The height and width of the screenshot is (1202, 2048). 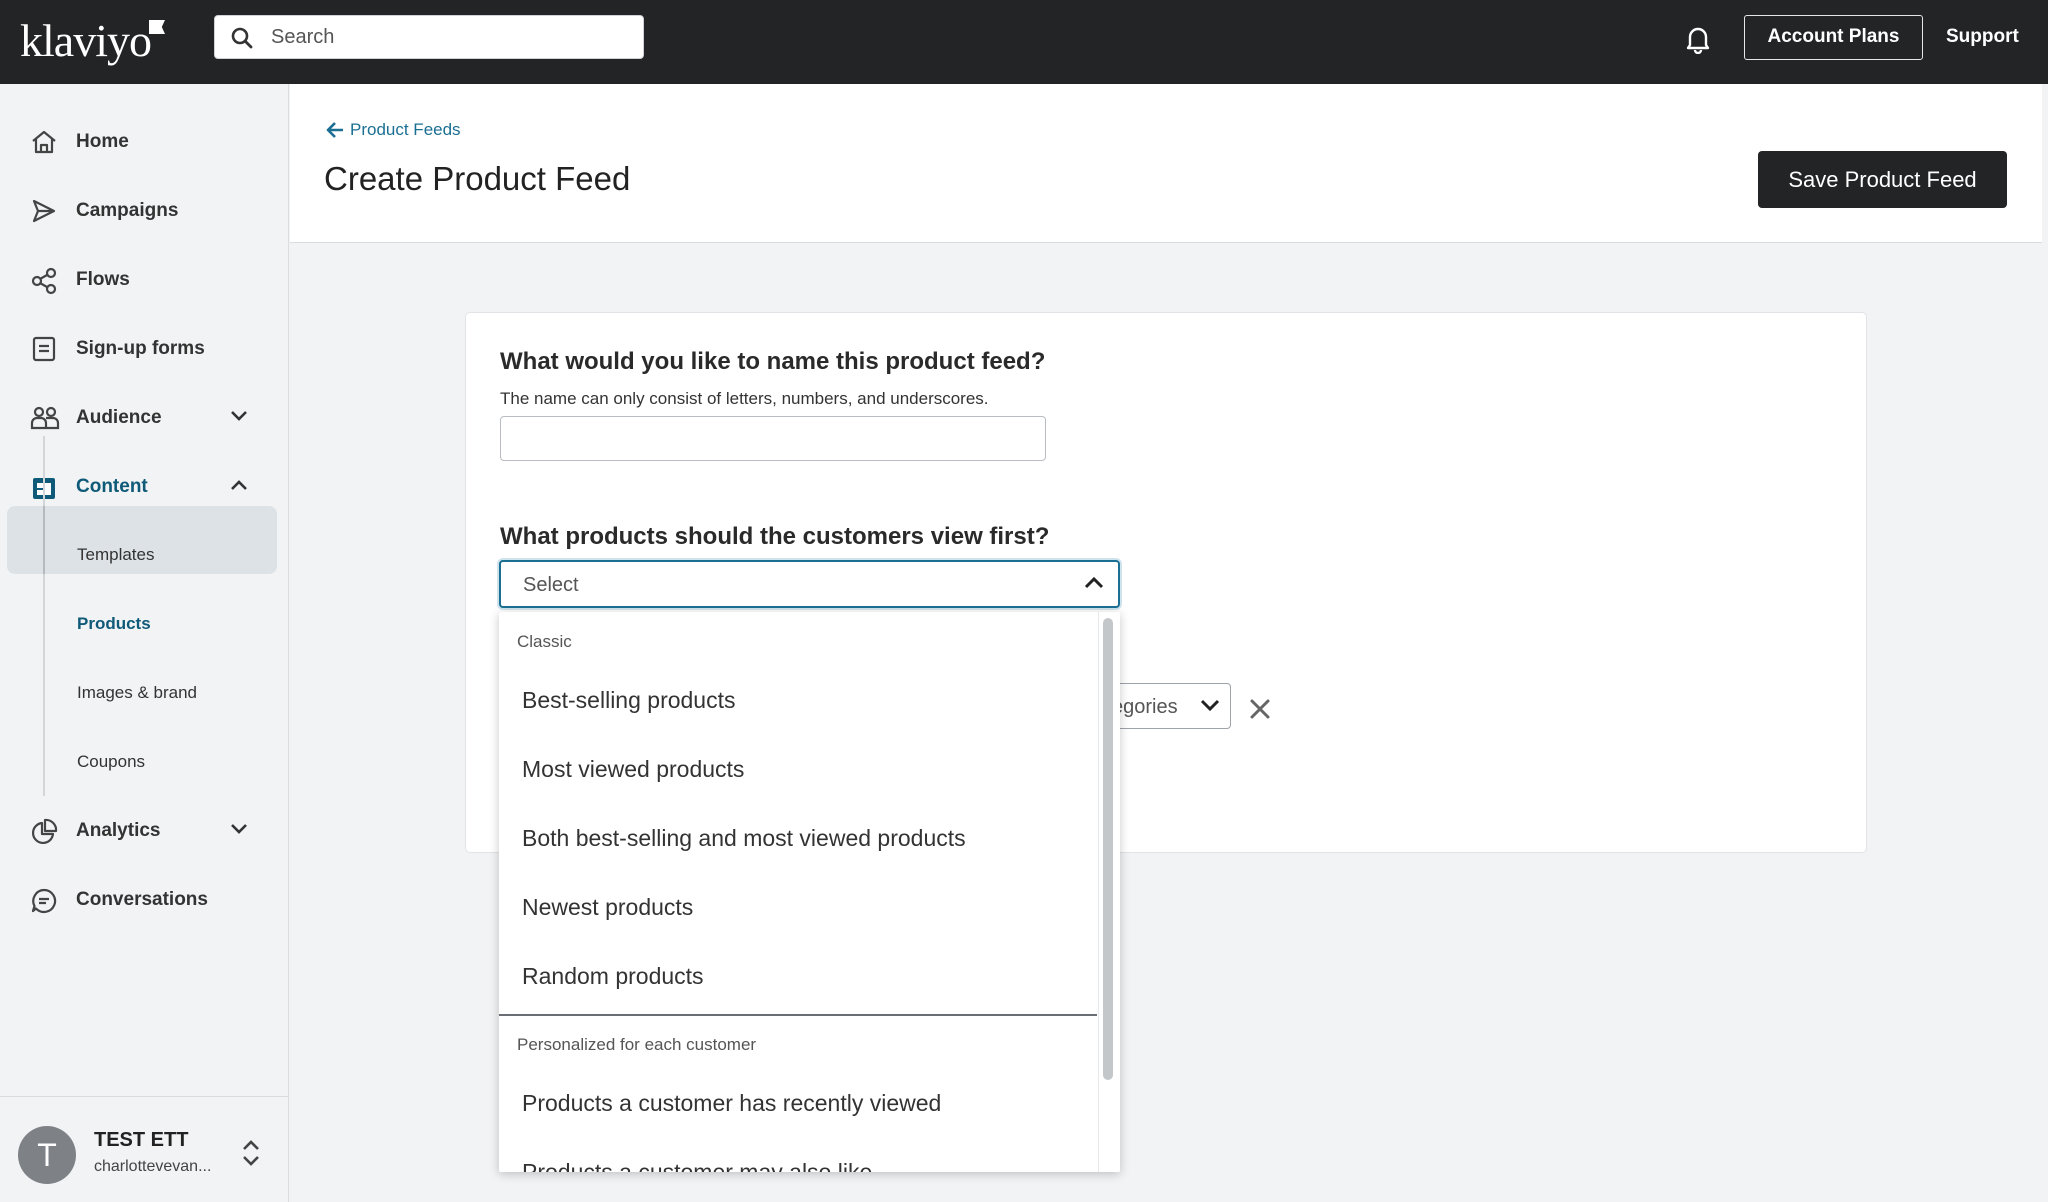 I want to click on sidebar-subitem-templates: Templates, so click(x=115, y=555).